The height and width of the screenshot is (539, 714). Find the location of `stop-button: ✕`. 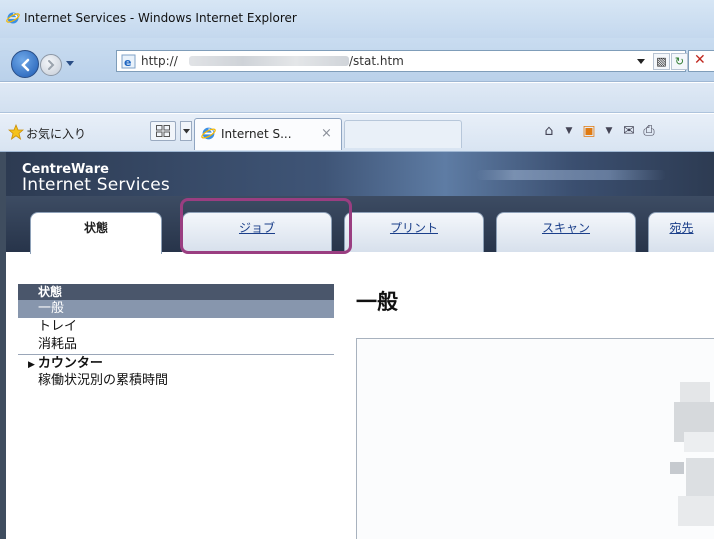

stop-button: ✕ is located at coordinates (701, 61).